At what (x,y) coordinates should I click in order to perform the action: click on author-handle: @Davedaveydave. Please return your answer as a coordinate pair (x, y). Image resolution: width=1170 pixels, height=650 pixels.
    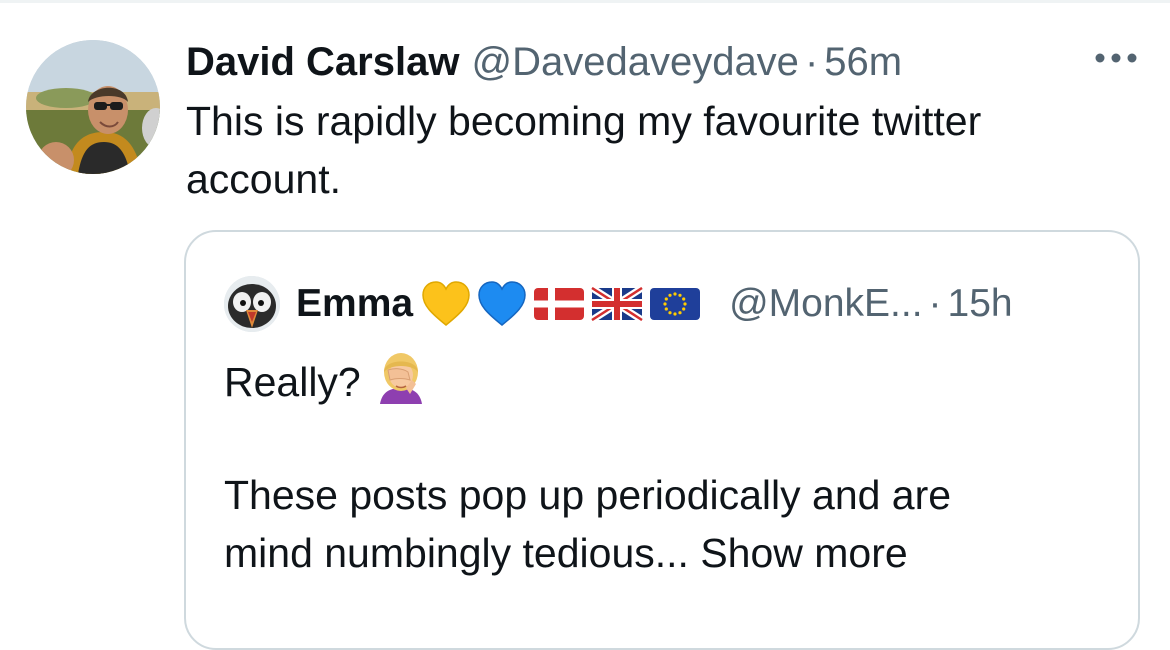
    Looking at the image, I should click on (634, 62).